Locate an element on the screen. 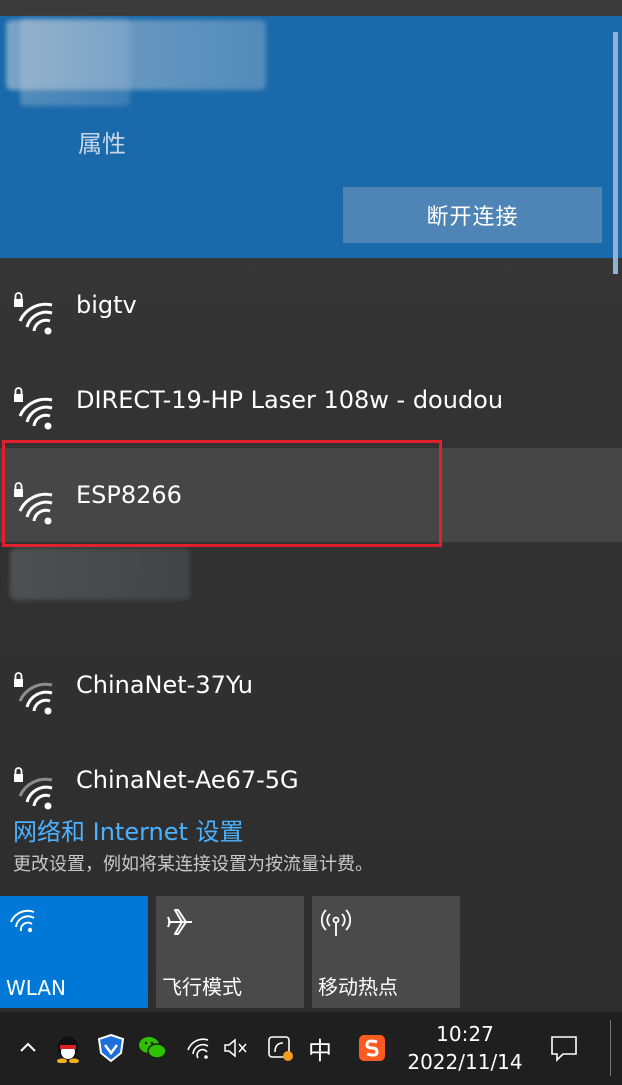 This screenshot has height=1085, width=622. show-hidden-icons-chevron-up-icon is located at coordinates (28, 1048).